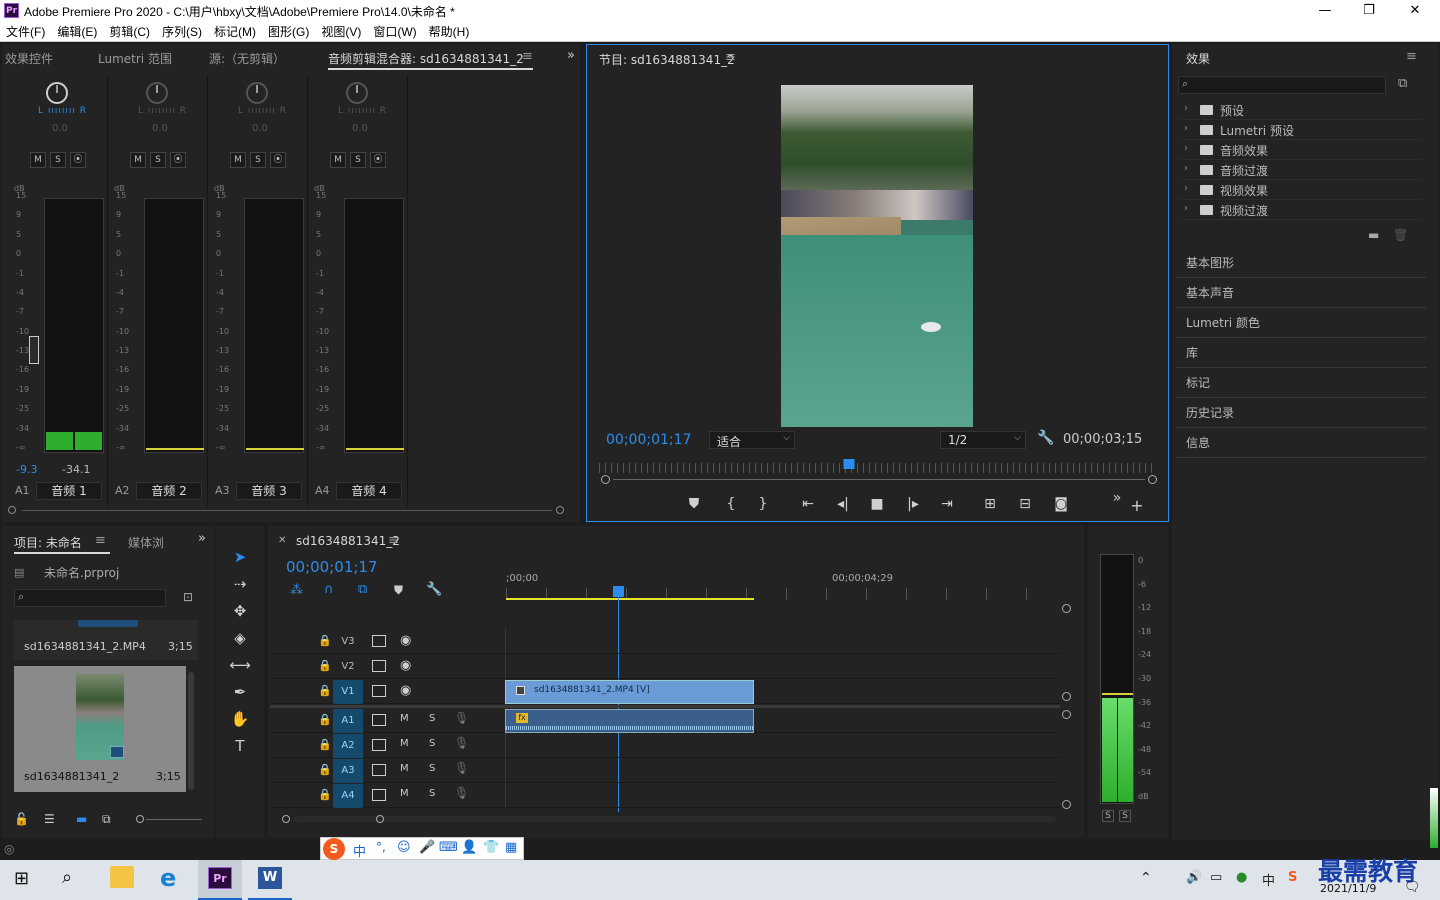  Describe the element at coordinates (947, 504) in the screenshot. I see `go-to-out-icon: ⇥` at that location.